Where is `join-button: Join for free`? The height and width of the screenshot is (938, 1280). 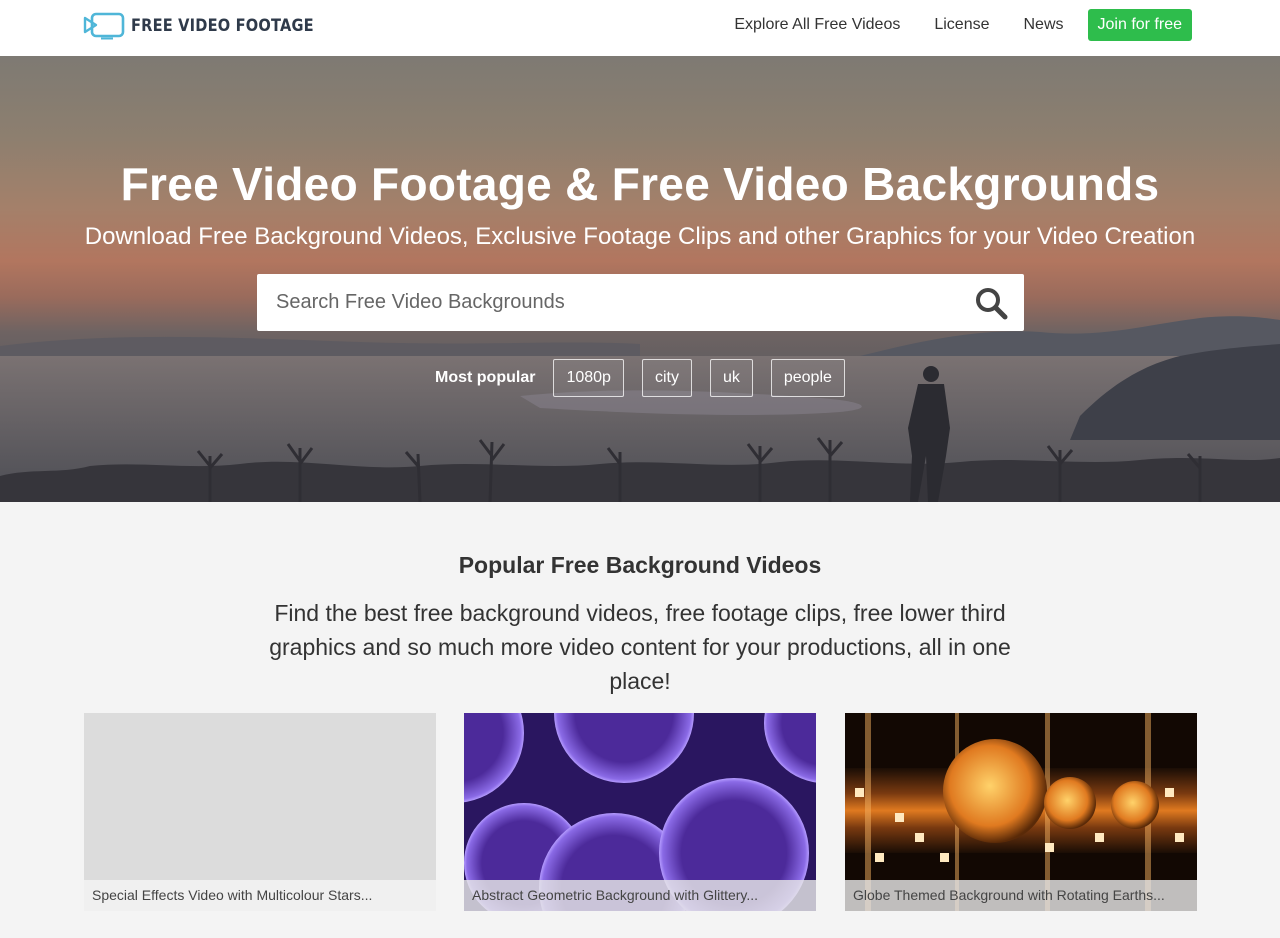
join-button: Join for free is located at coordinates (1139, 25).